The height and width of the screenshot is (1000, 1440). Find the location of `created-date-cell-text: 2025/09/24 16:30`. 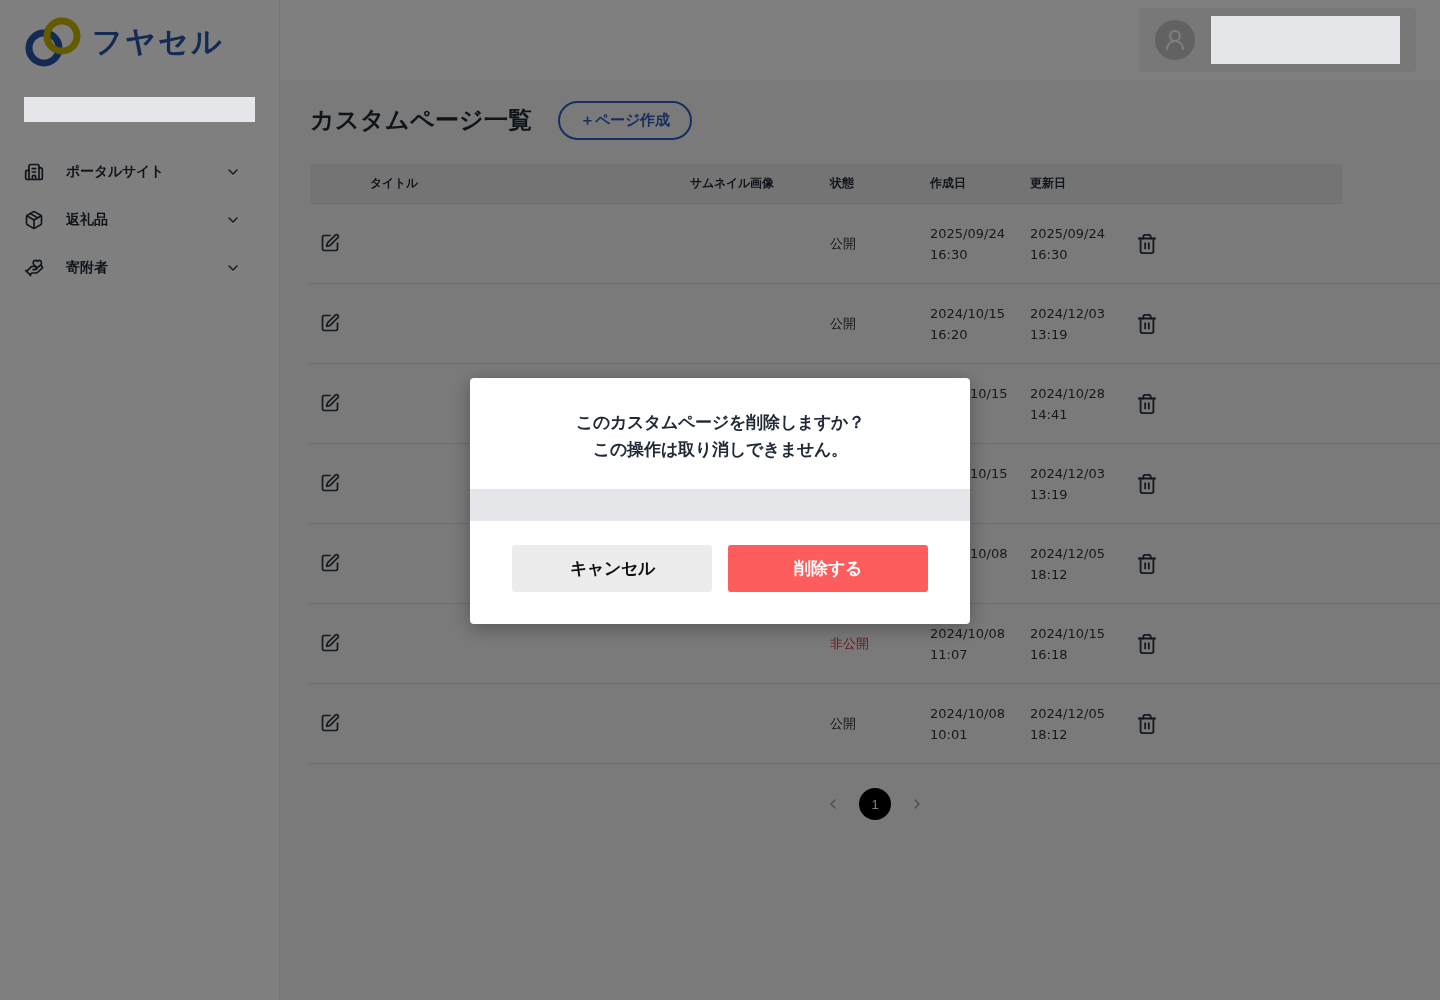

created-date-cell-text: 2025/09/24 16:30 is located at coordinates (968, 244).